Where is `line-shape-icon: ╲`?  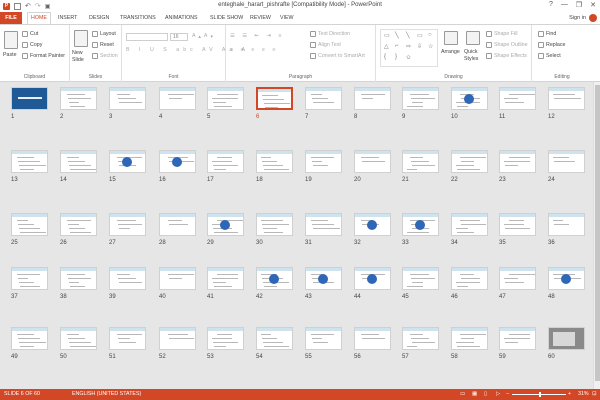
line-shape-icon: ╲ is located at coordinates (397, 35).